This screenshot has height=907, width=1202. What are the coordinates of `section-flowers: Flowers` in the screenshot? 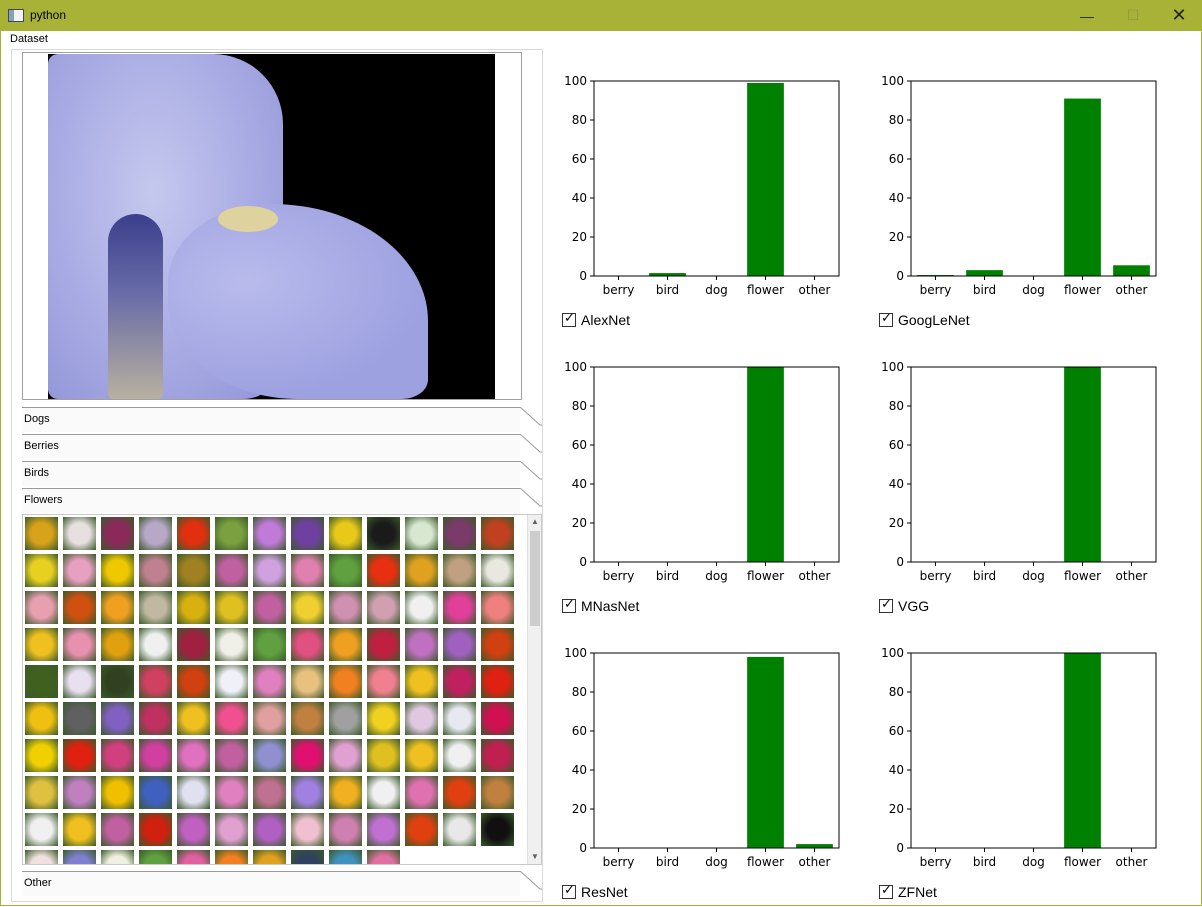 It's located at (282, 500).